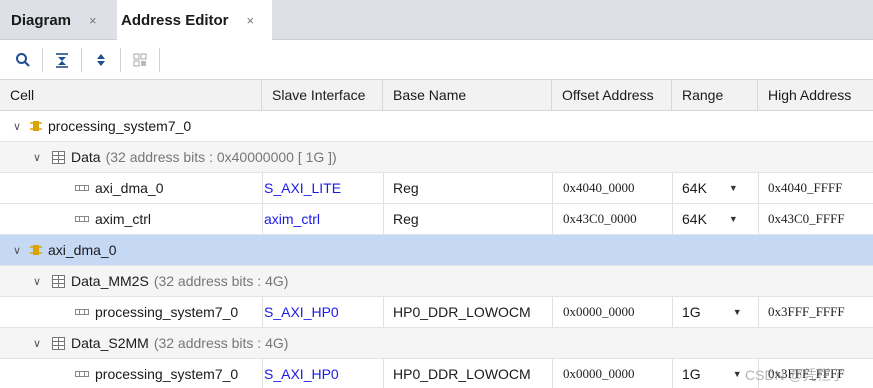 The height and width of the screenshot is (388, 873). Describe the element at coordinates (467, 95) in the screenshot. I see `column-header-base-name: Base Name` at that location.